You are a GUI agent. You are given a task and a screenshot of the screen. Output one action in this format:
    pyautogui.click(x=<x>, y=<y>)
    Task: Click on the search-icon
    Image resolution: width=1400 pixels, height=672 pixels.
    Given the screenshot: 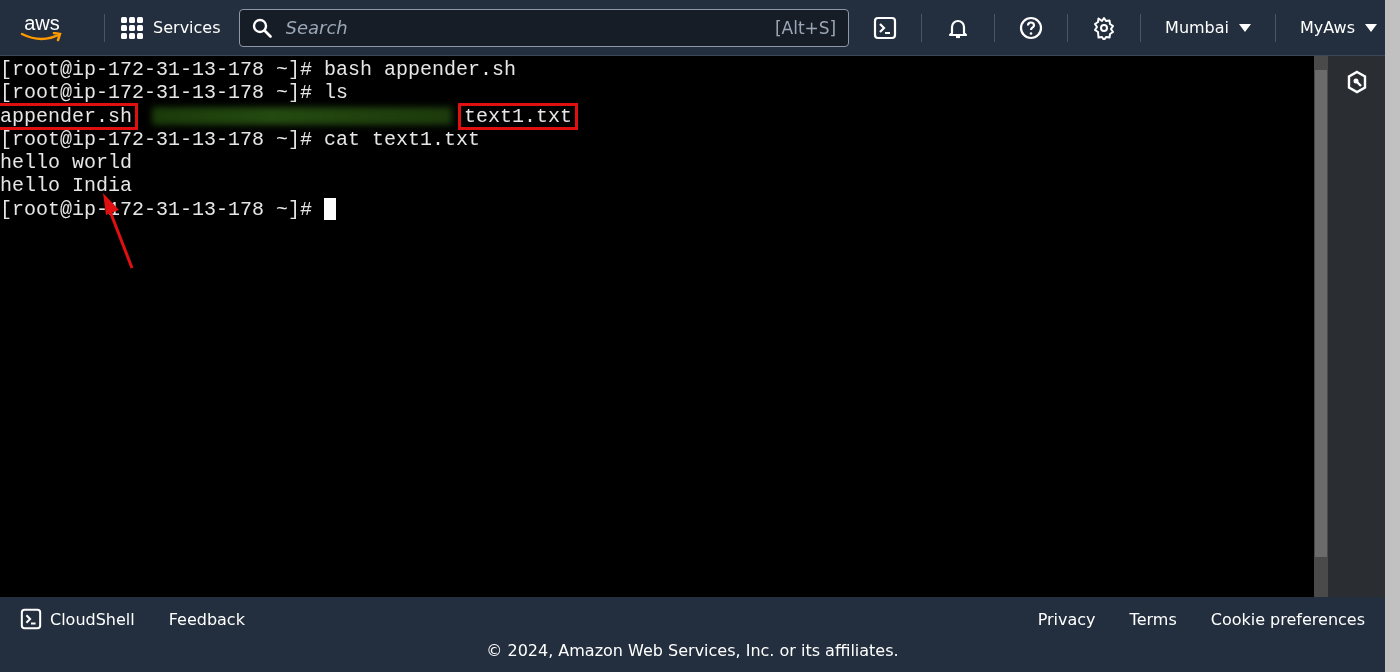 What is the action you would take?
    pyautogui.click(x=261, y=27)
    